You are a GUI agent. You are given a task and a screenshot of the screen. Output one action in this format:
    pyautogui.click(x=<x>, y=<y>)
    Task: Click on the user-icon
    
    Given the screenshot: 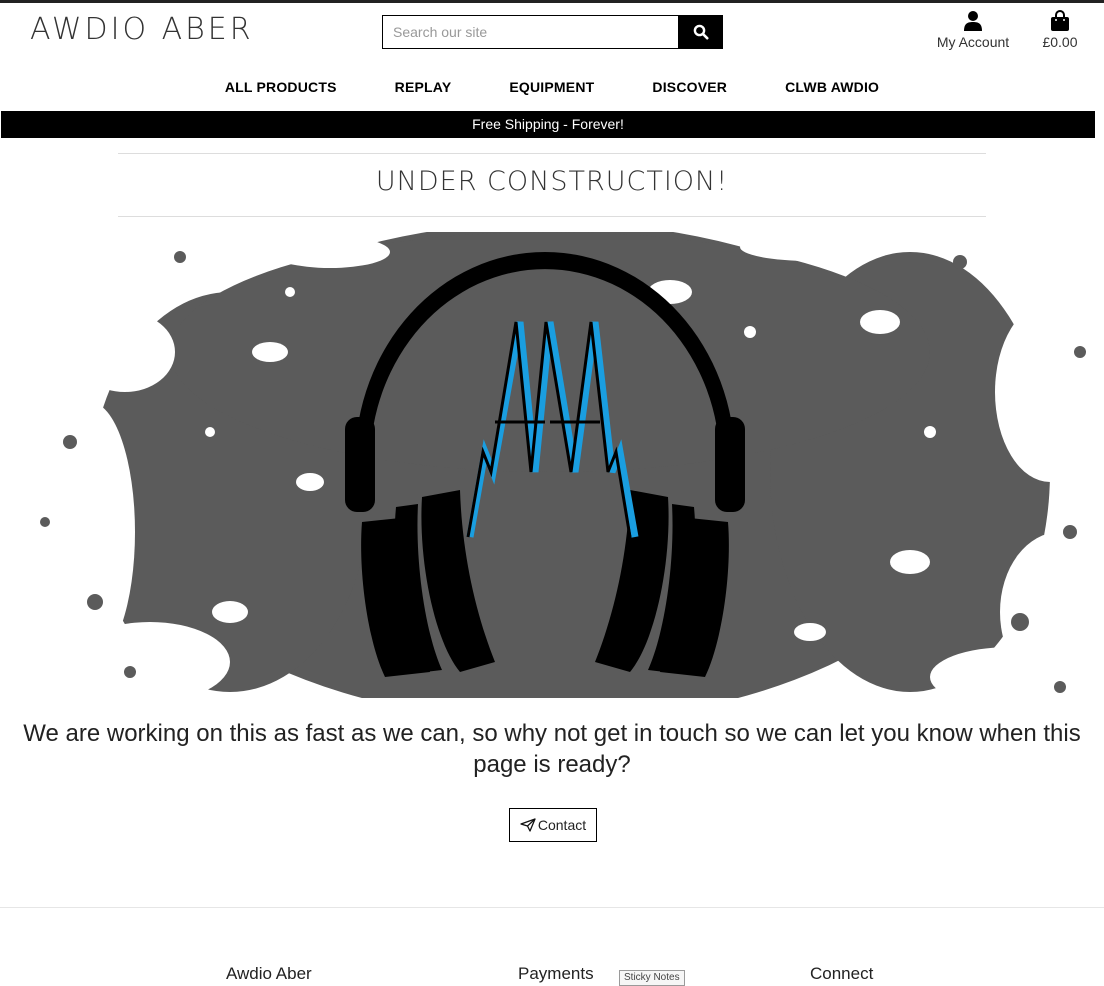 What is the action you would take?
    pyautogui.click(x=973, y=21)
    